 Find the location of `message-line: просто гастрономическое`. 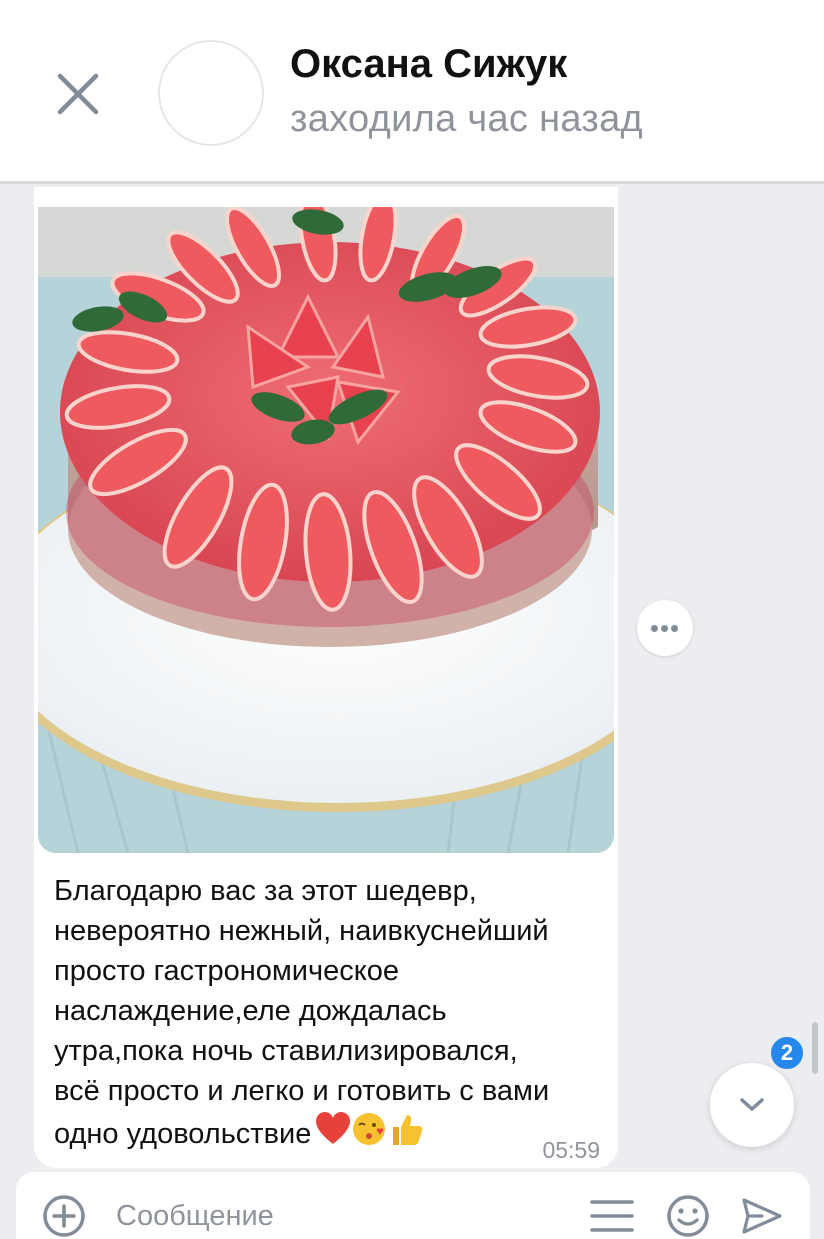

message-line: просто гастрономическое is located at coordinates (226, 971).